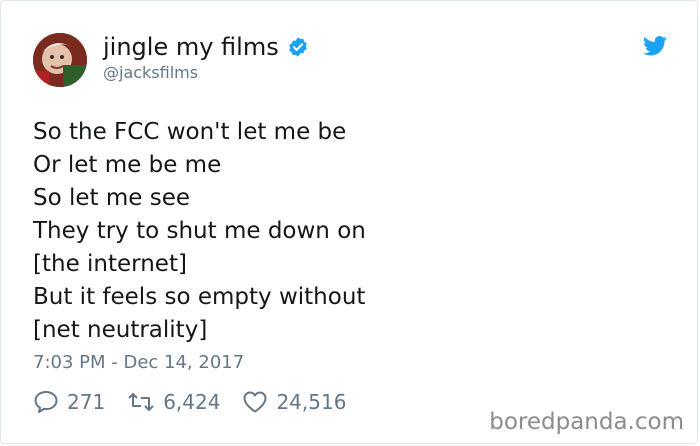 This screenshot has width=700, height=446. What do you see at coordinates (141, 402) in the screenshot?
I see `retweet-icon` at bounding box center [141, 402].